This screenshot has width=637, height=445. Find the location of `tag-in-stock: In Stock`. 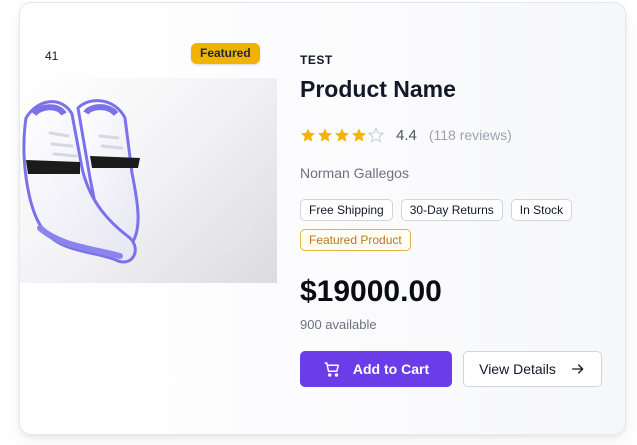

tag-in-stock: In Stock is located at coordinates (541, 210).